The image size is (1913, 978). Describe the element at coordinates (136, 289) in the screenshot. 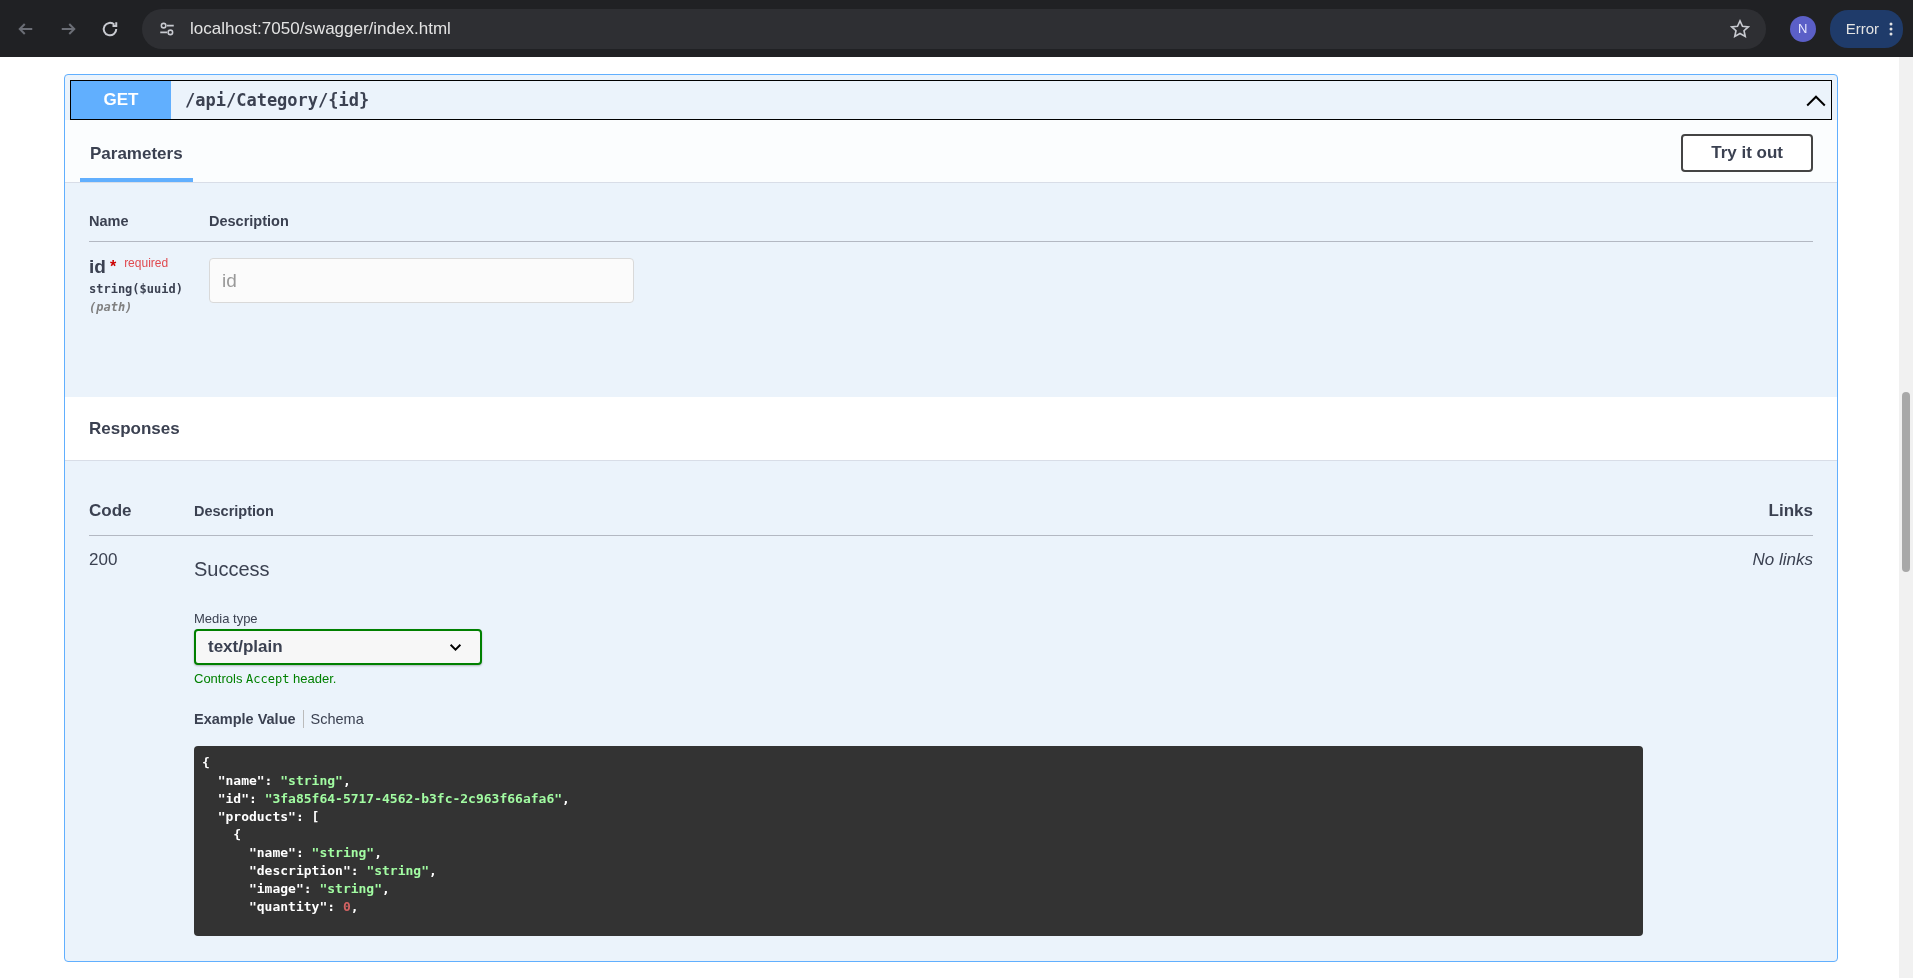

I see `parameter-type: string($uuid)` at that location.